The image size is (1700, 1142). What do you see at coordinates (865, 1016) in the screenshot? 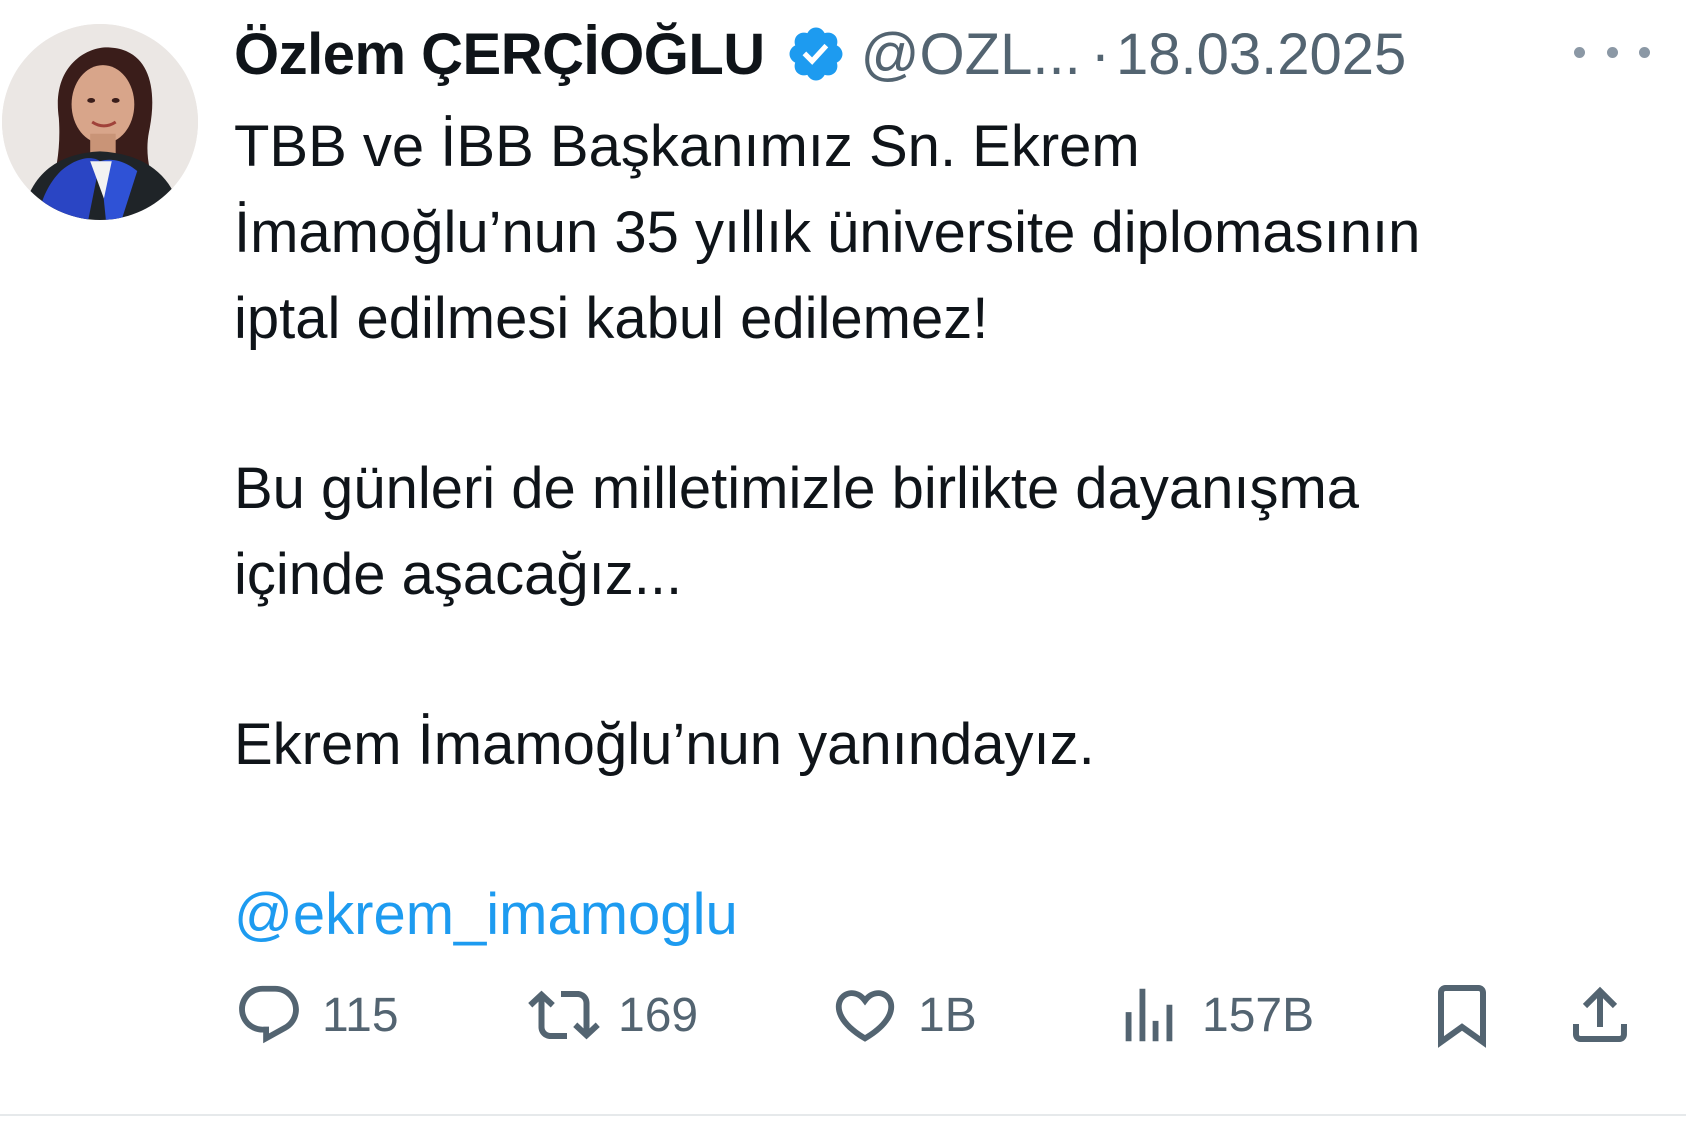
I see `heart-icon` at bounding box center [865, 1016].